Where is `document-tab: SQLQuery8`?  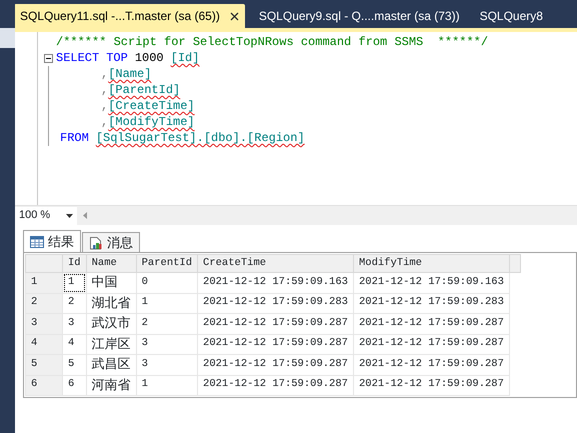
document-tab: SQLQuery8 is located at coordinates (511, 16).